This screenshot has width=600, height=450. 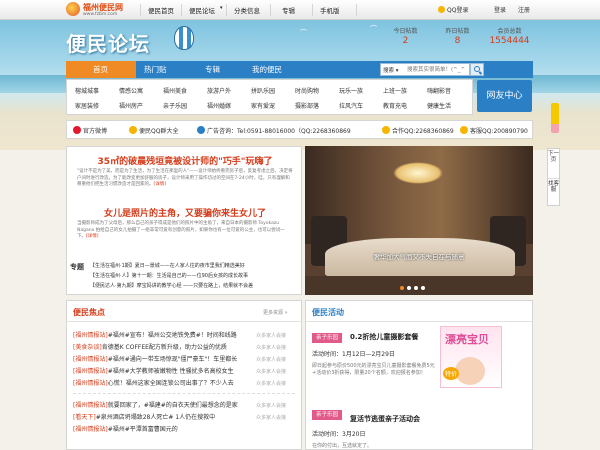 What do you see at coordinates (167, 265) in the screenshot?
I see `topic-link: 【生活在福州·1期】夏日—景城——在人家人往的夜市里我们精选美好` at bounding box center [167, 265].